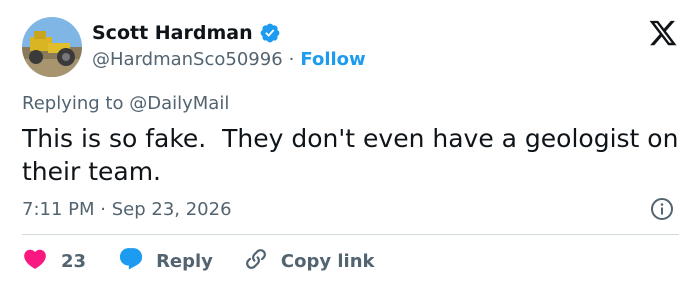 Image resolution: width=700 pixels, height=287 pixels. What do you see at coordinates (662, 209) in the screenshot?
I see `info-icon` at bounding box center [662, 209].